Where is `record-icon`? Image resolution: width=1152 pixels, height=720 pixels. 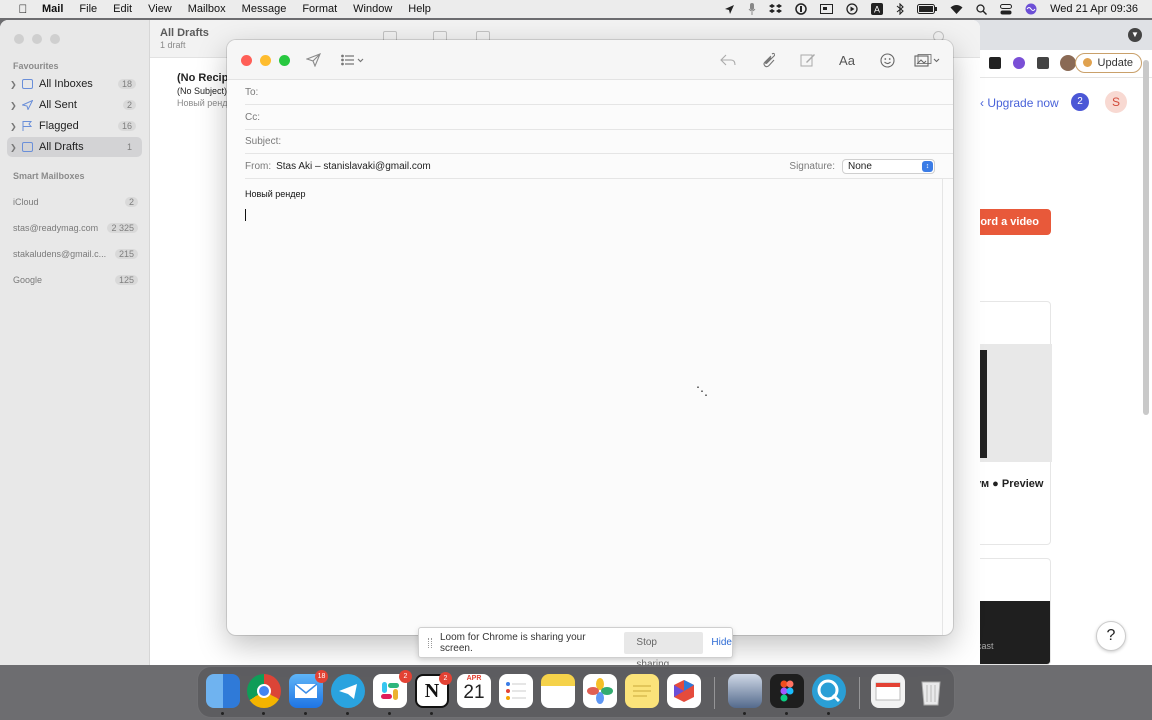 record-icon is located at coordinates (852, 9).